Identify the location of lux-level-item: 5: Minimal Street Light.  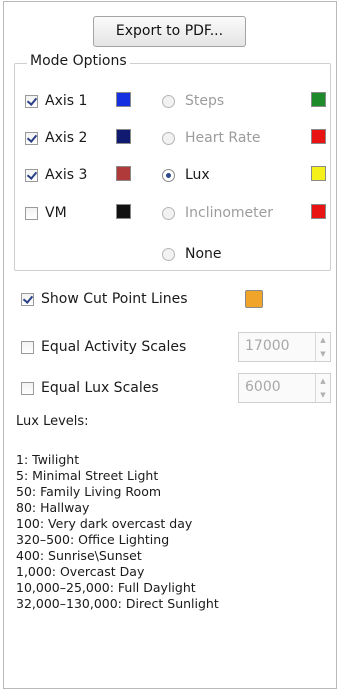
(87, 475).